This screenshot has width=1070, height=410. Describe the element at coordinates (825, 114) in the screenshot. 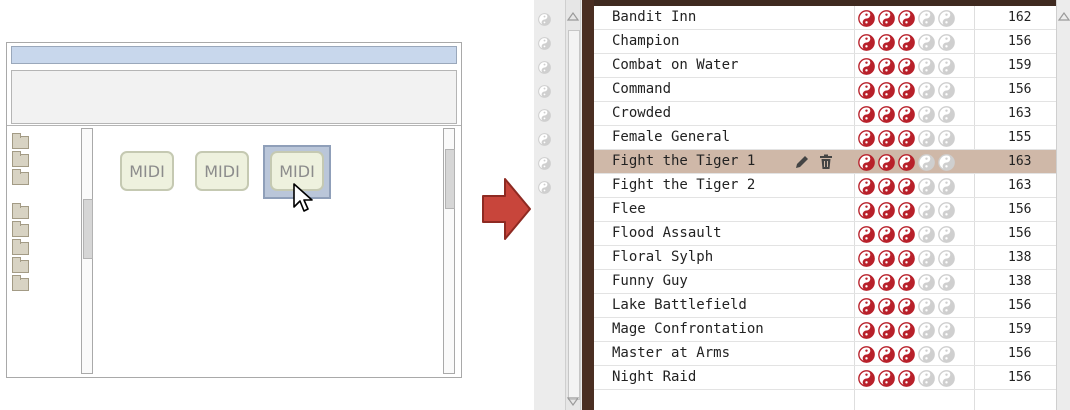

I see `song-row: Crowded 163` at that location.